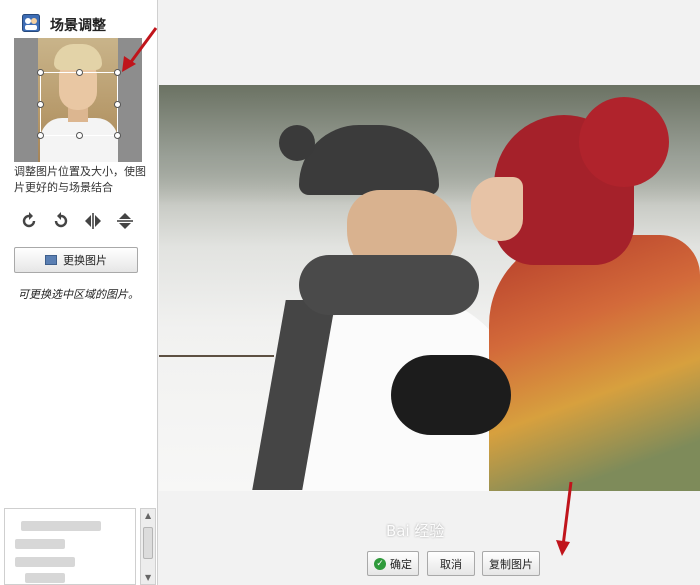 The width and height of the screenshot is (700, 585). I want to click on cancel-button: 取消, so click(451, 563).